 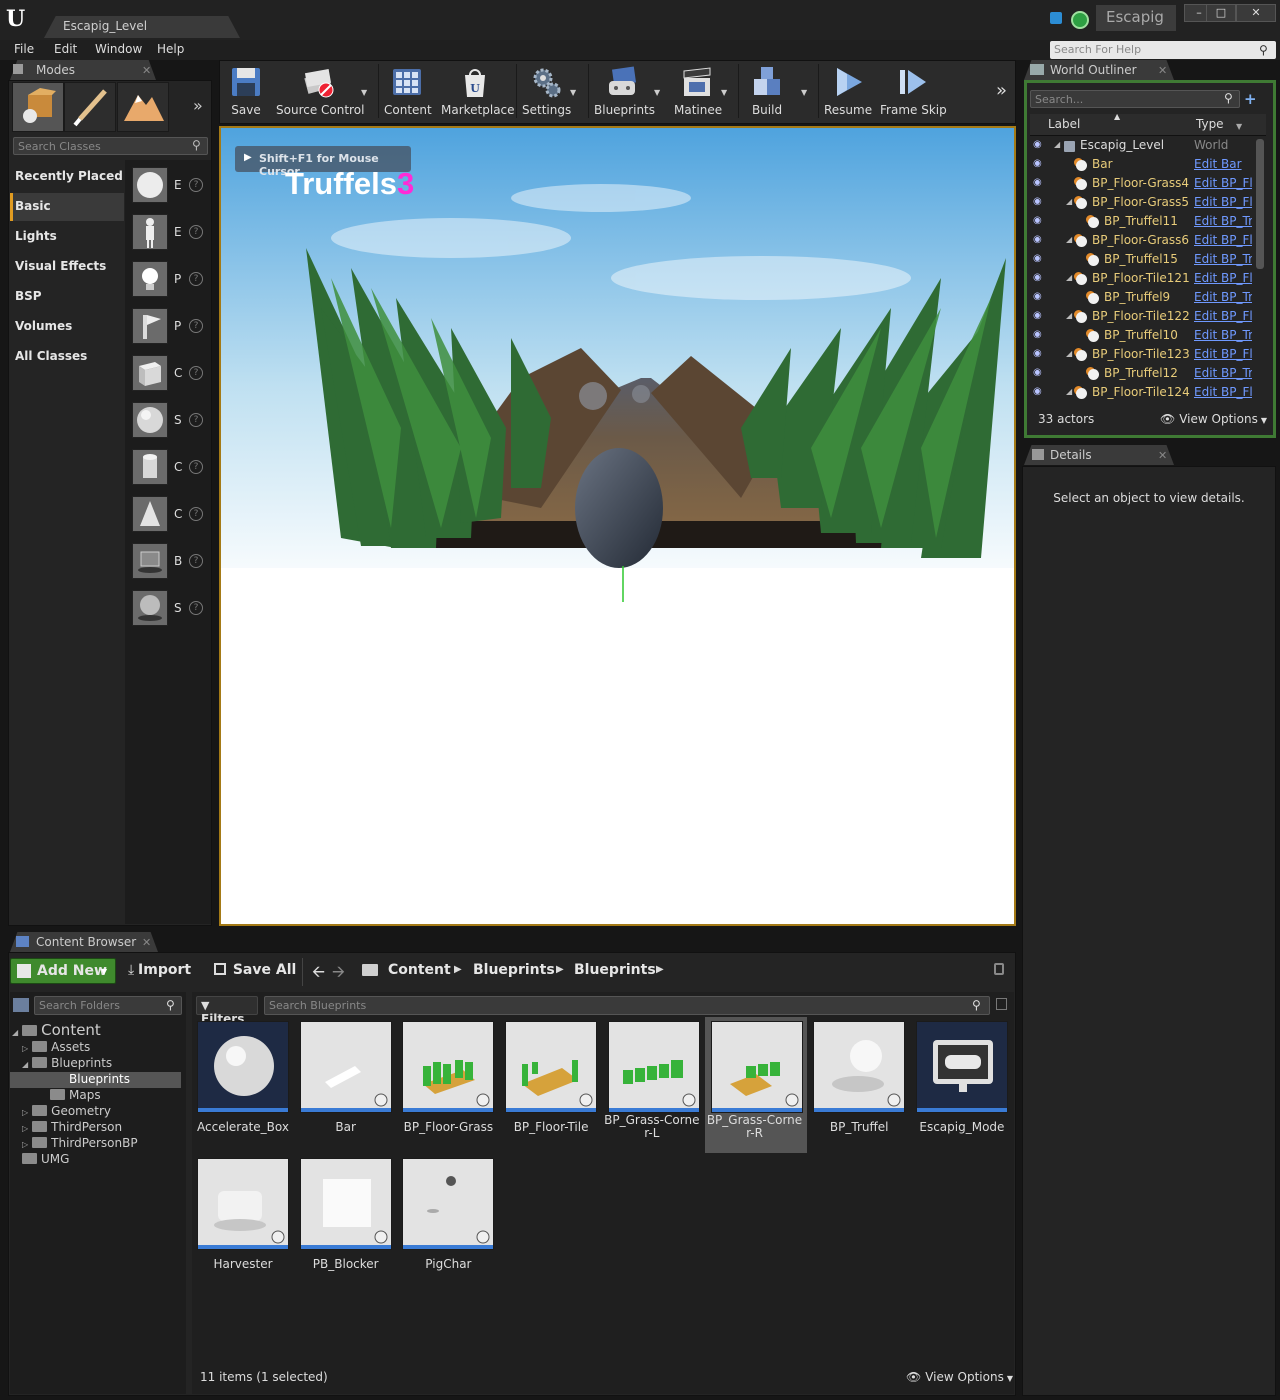 I want to click on filters-button: ▼ Filters, so click(x=227, y=1011).